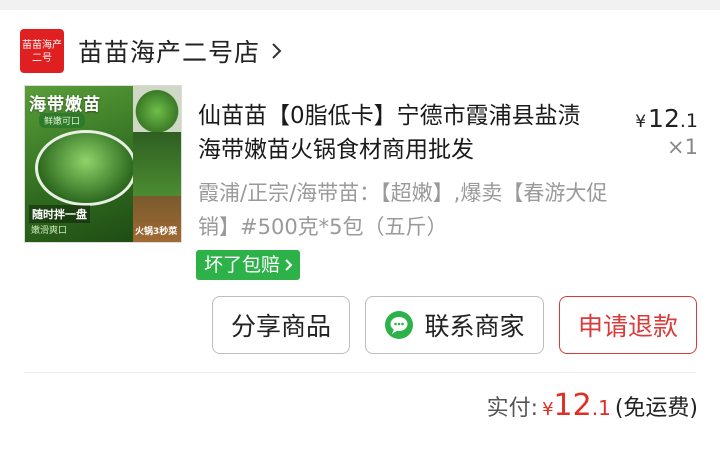  What do you see at coordinates (688, 121) in the screenshot?
I see `price-decimal: .1` at bounding box center [688, 121].